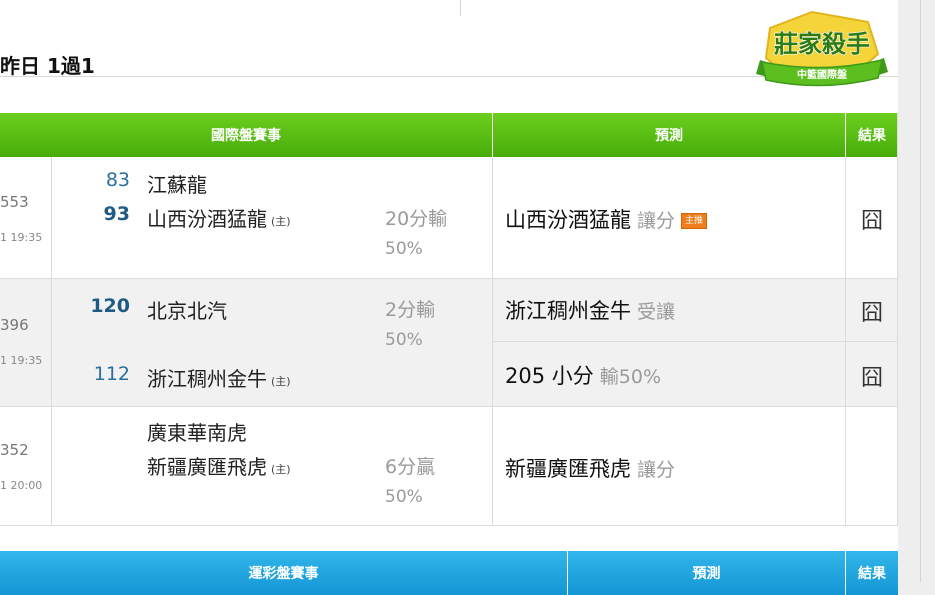 The width and height of the screenshot is (935, 595). What do you see at coordinates (47, 66) in the screenshot?
I see `section-title: 昨日 1過1` at bounding box center [47, 66].